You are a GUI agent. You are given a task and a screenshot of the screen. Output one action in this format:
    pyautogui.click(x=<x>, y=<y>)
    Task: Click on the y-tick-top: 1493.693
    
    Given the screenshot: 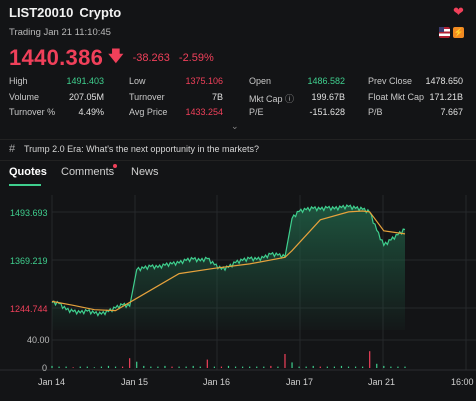 What is the action you would take?
    pyautogui.click(x=29, y=213)
    